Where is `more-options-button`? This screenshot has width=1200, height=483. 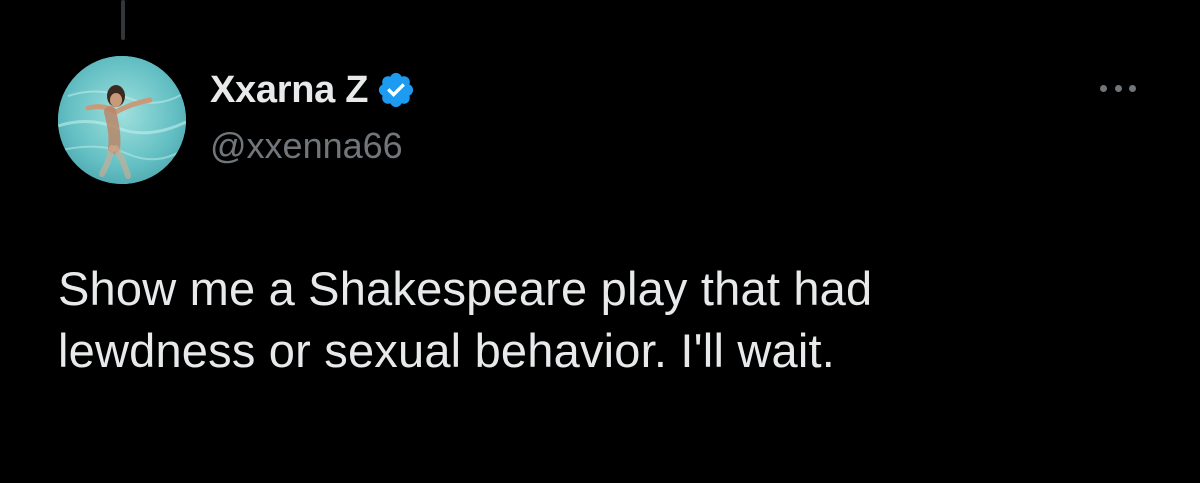
more-options-button is located at coordinates (1118, 88).